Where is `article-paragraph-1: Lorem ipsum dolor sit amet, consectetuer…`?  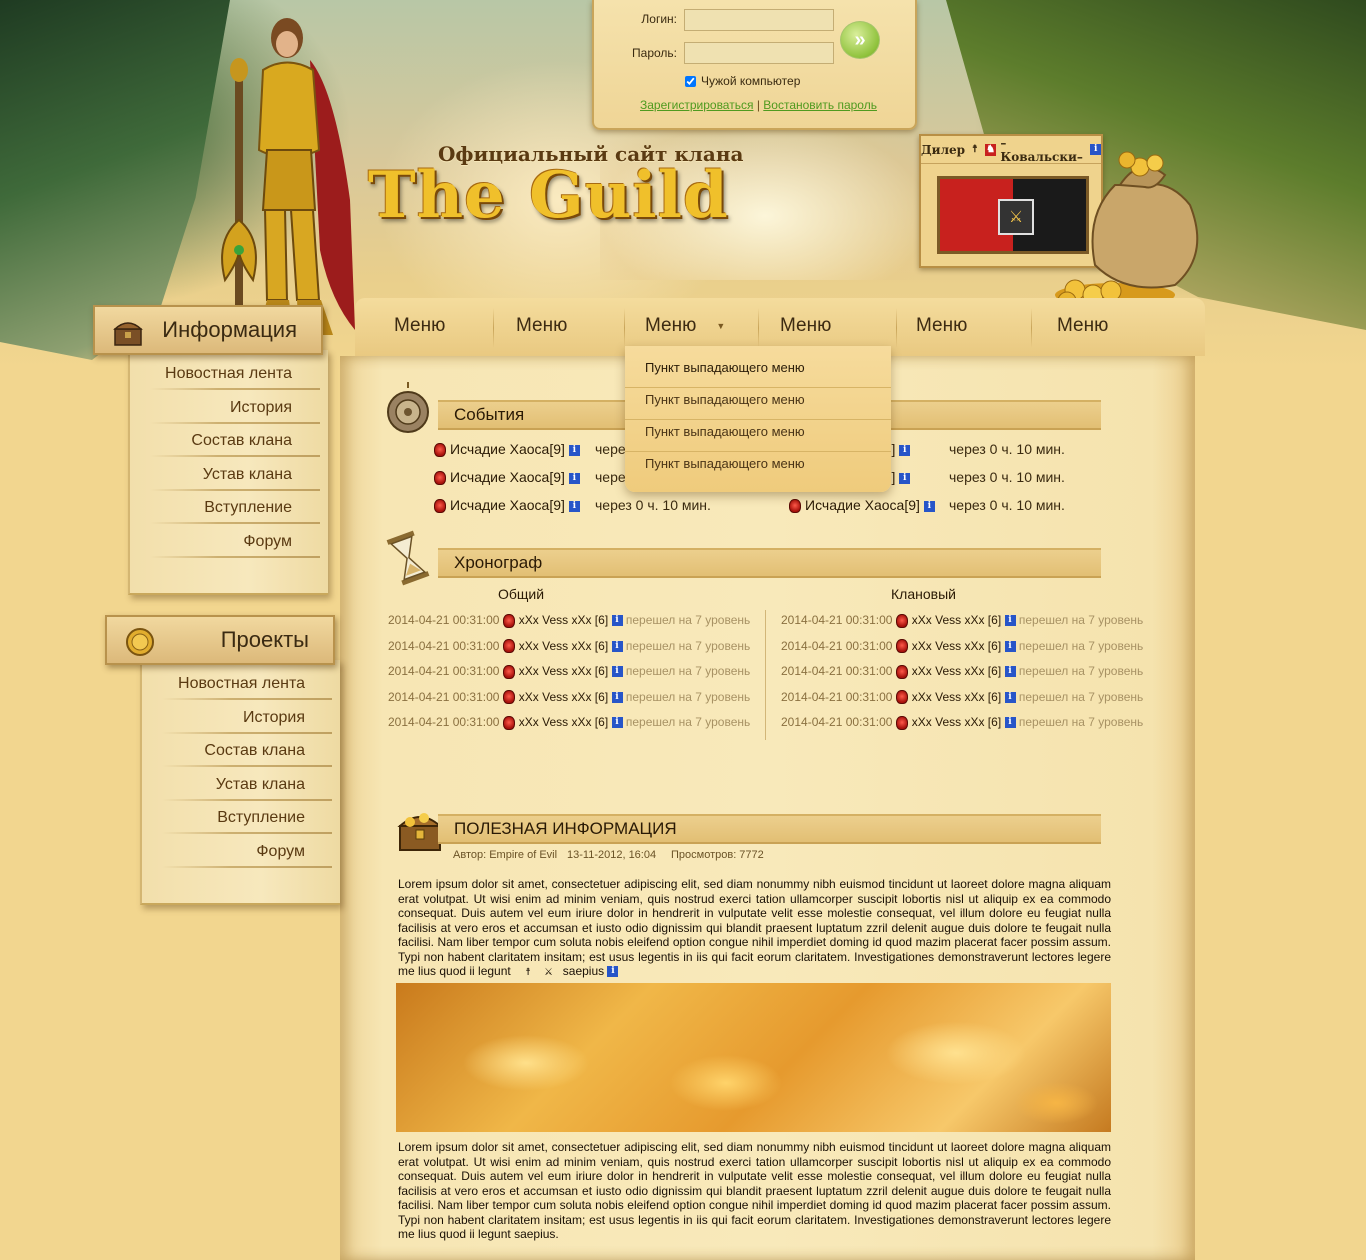
article-paragraph-1: Lorem ipsum dolor sit amet, consectetuer… is located at coordinates (754, 928).